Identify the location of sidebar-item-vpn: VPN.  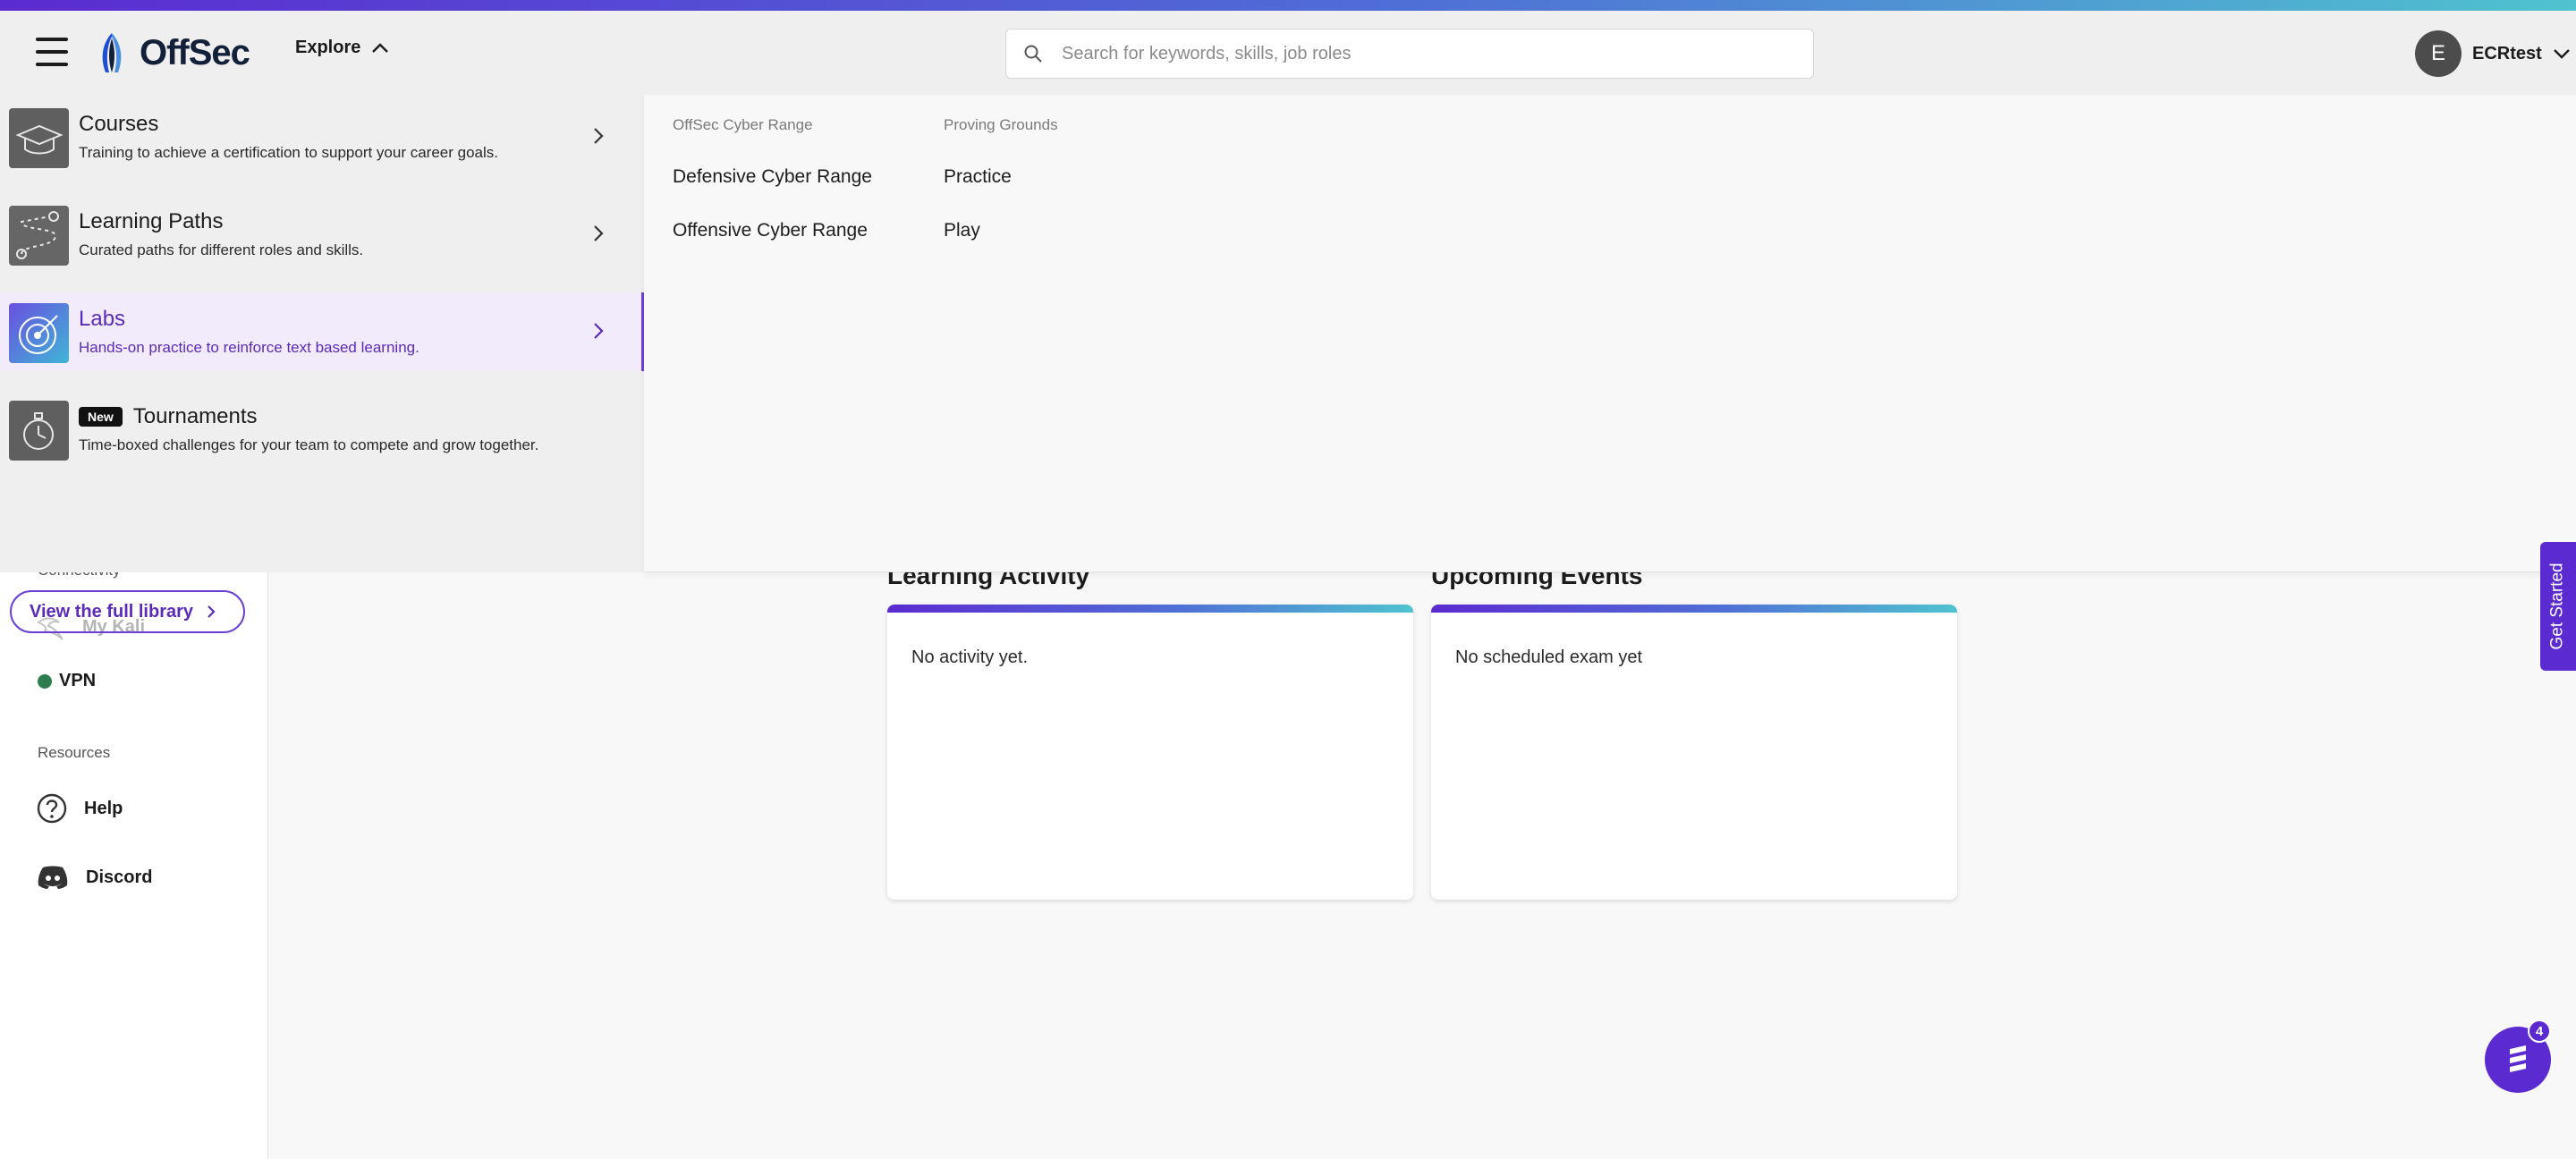
(67, 681).